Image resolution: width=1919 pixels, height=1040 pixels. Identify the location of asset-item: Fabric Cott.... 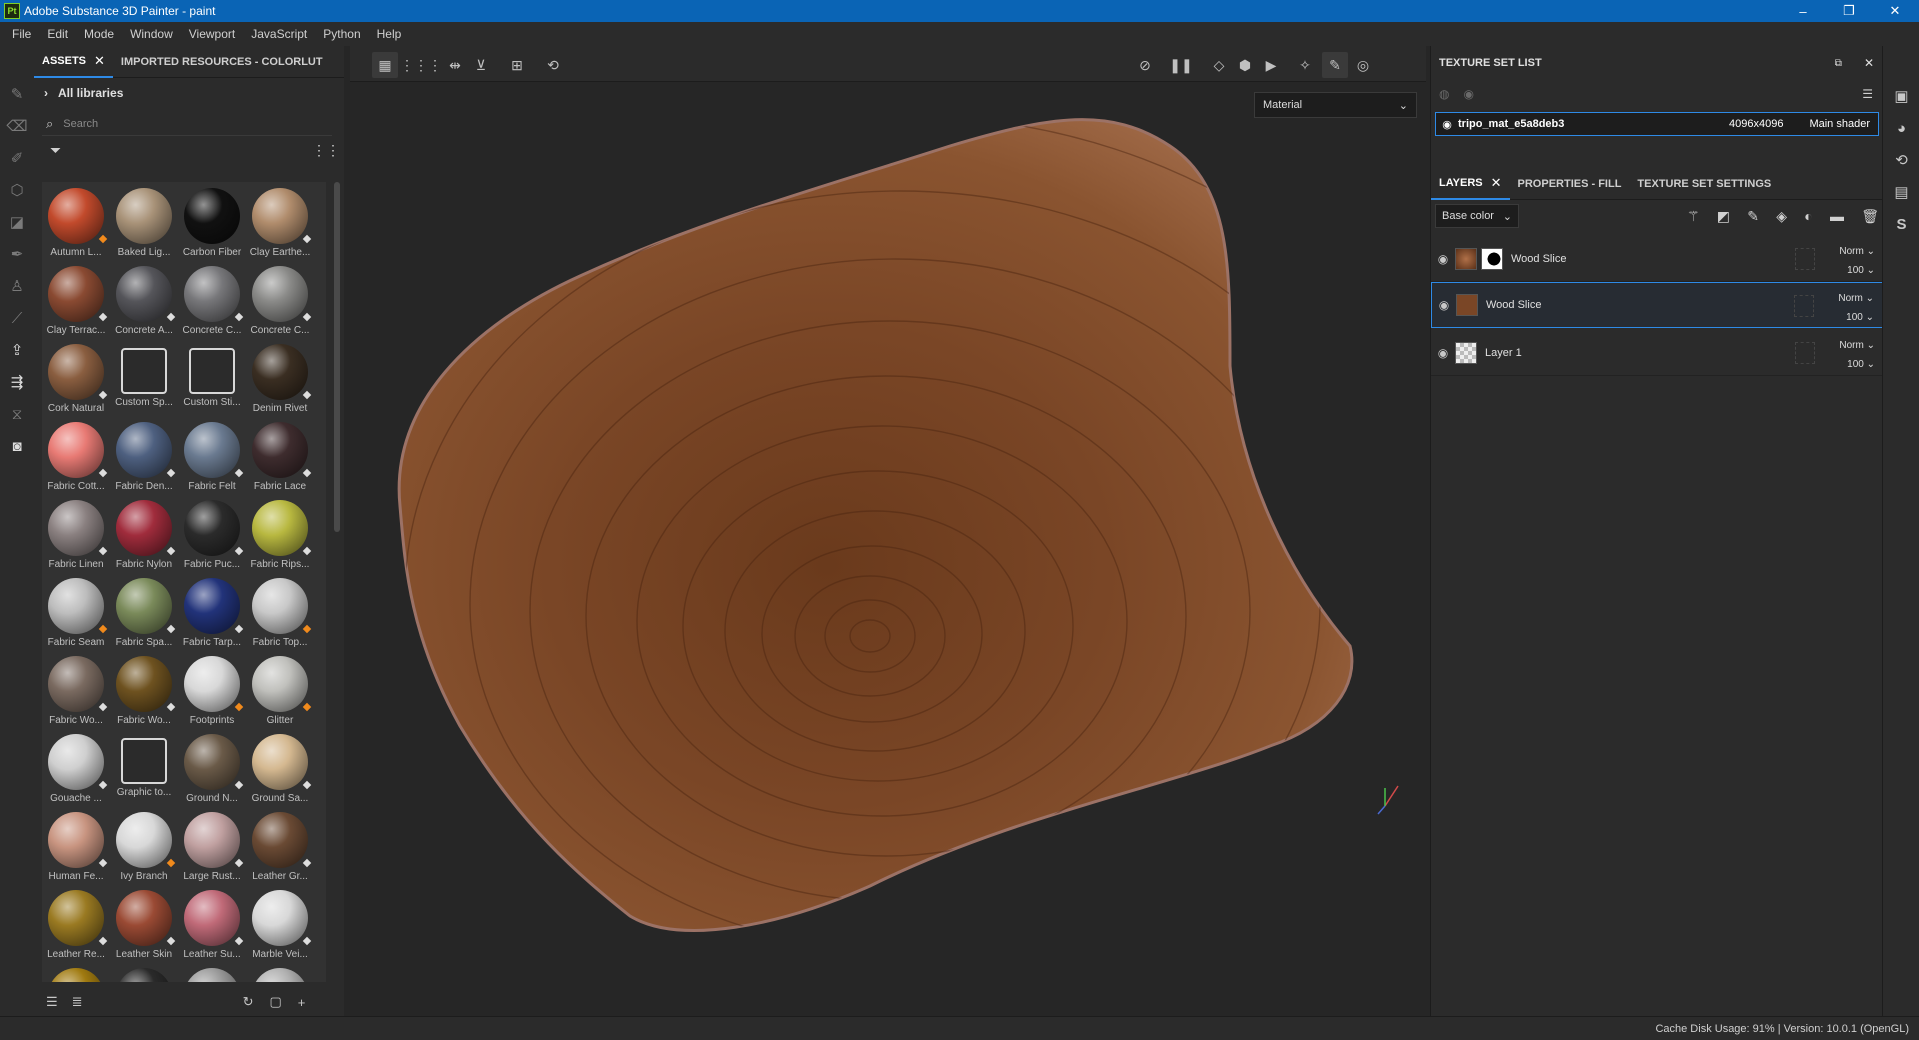
(76, 455).